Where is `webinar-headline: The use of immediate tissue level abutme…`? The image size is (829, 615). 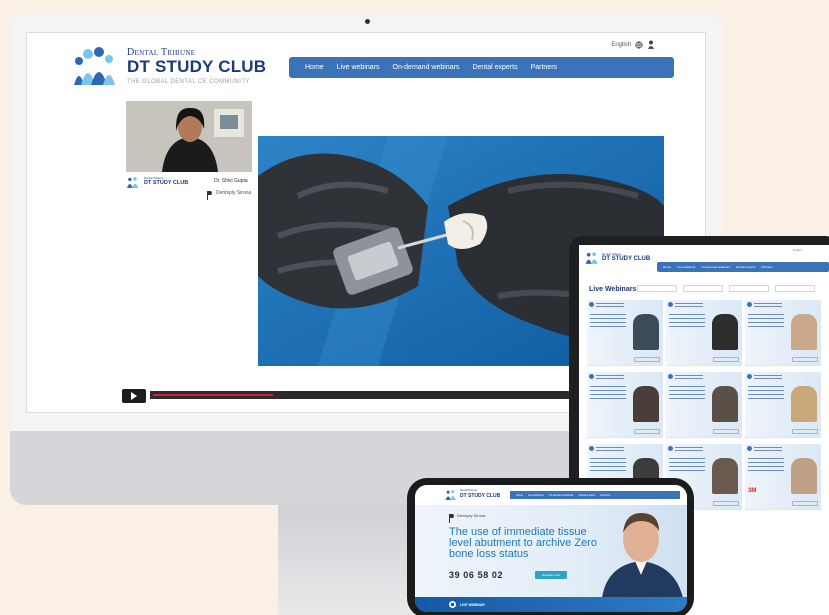 webinar-headline: The use of immediate tissue level abutme… is located at coordinates (524, 543).